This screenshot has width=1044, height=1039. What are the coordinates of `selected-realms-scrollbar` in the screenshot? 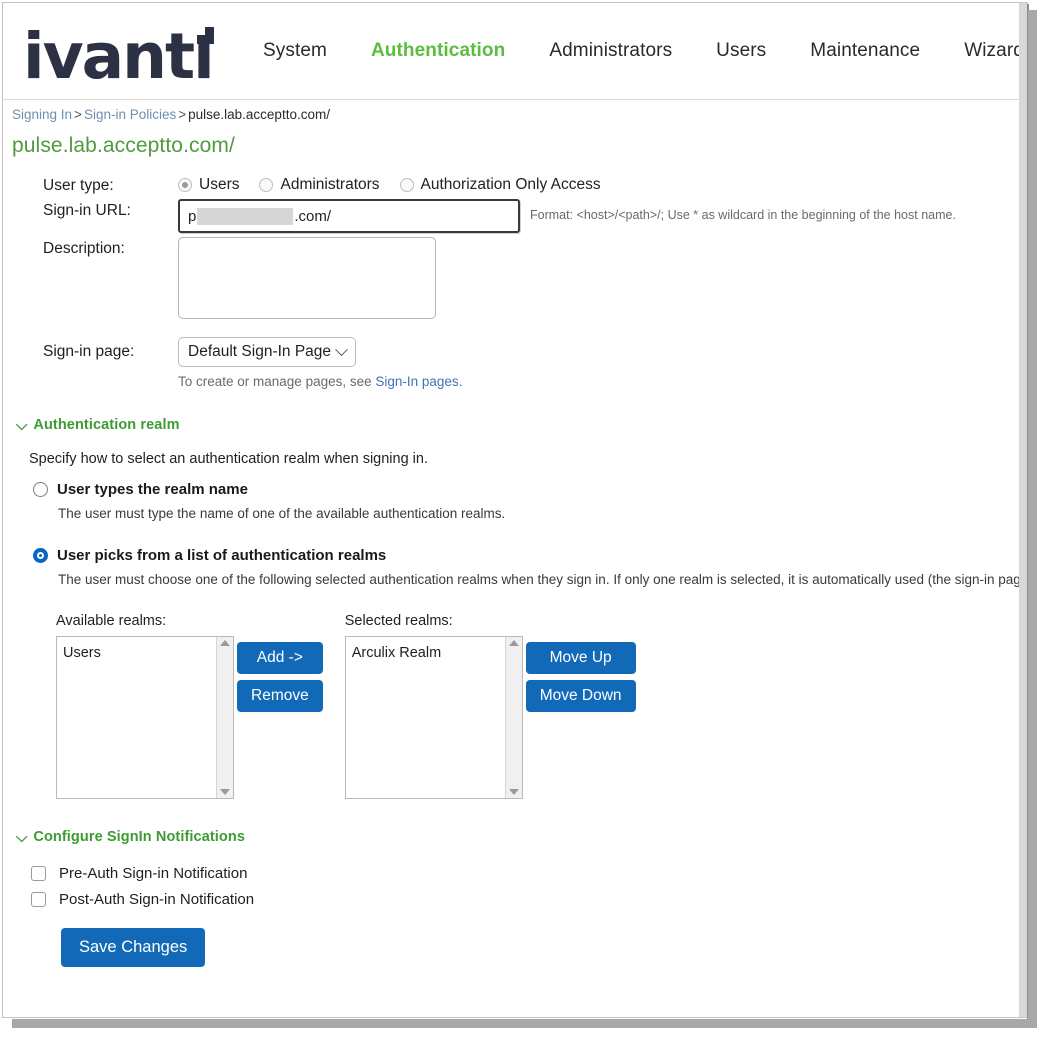 It's located at (513, 717).